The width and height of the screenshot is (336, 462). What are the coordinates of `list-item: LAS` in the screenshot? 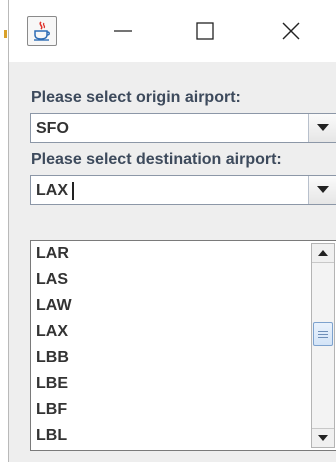 It's located at (171, 280).